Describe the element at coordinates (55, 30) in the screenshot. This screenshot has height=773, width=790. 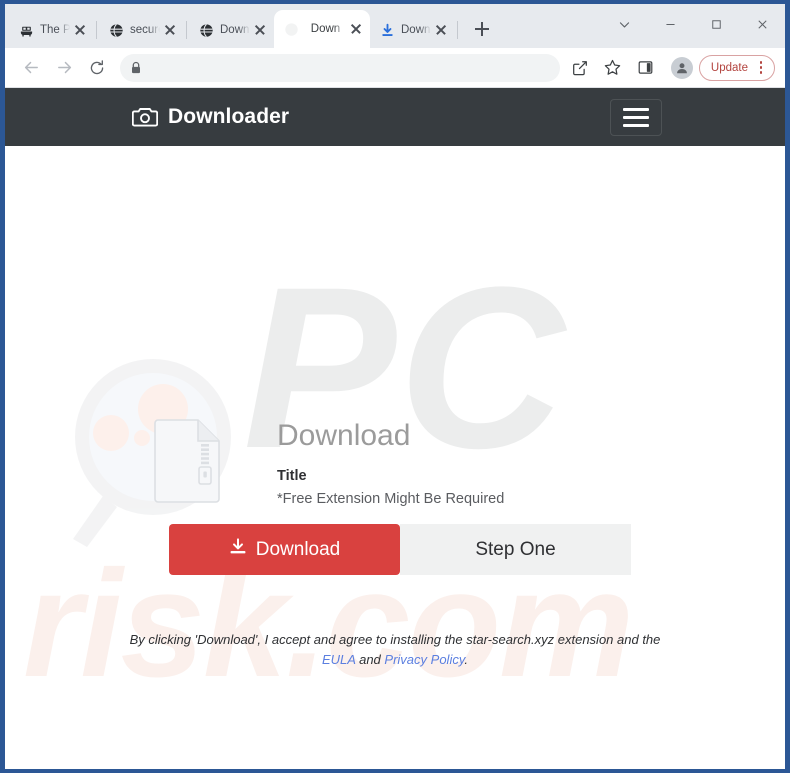
I see `tab-title: The Pi` at that location.